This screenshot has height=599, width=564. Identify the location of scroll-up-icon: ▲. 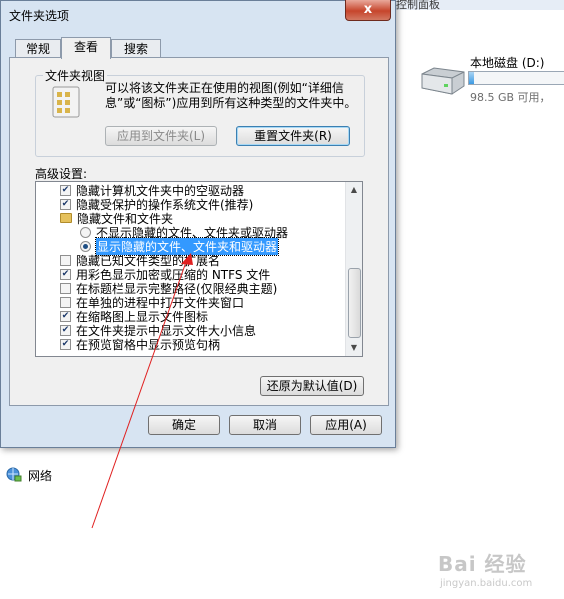
(354, 190).